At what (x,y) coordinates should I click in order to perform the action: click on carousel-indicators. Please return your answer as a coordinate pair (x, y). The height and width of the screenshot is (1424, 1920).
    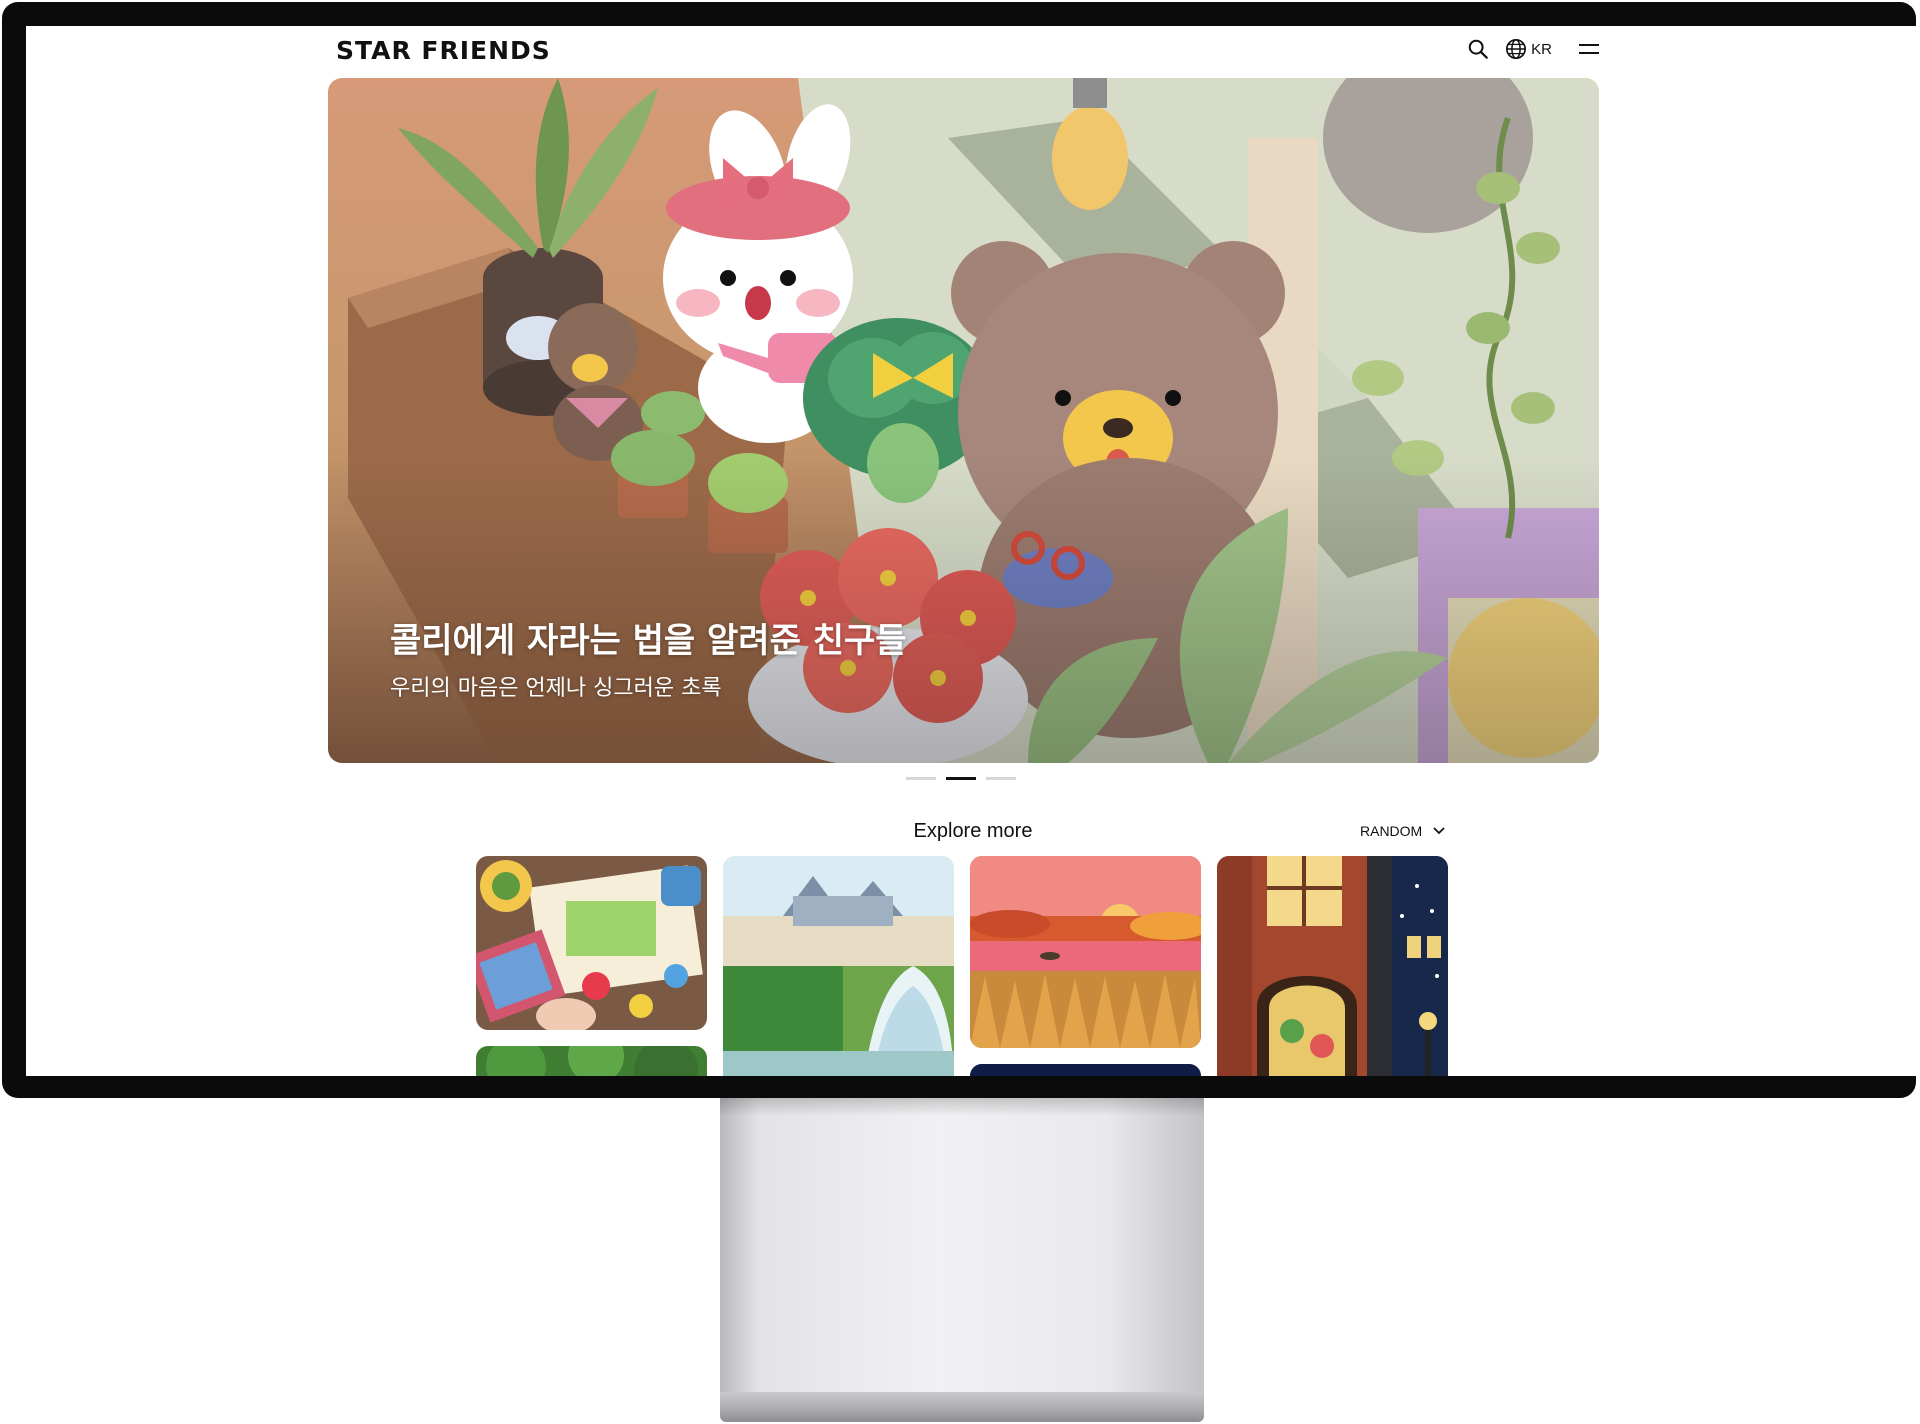
    Looking at the image, I should click on (961, 778).